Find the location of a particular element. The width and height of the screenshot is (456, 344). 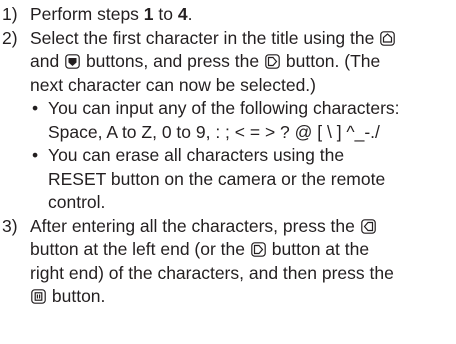

step-number: 2) is located at coordinates (10, 37).